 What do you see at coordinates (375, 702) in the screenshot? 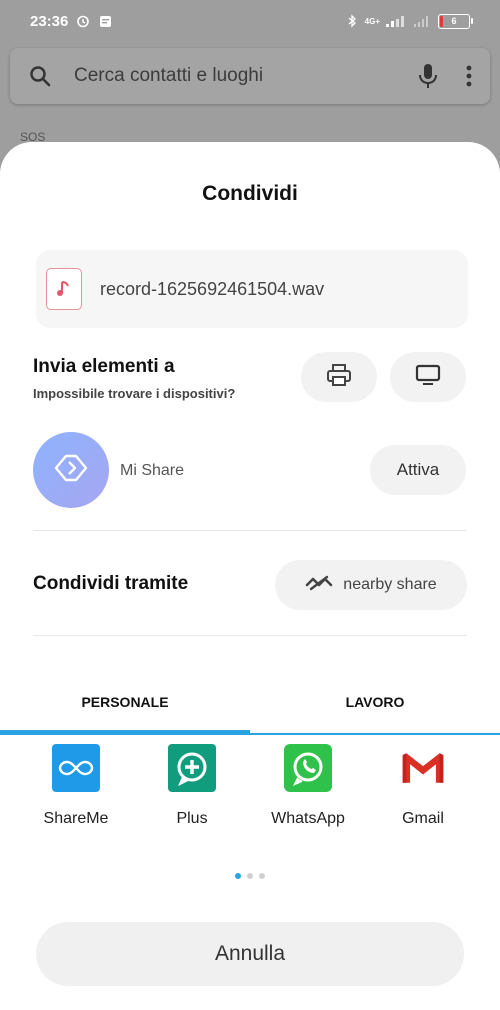
I see `tab-lavoro: LAVORO` at bounding box center [375, 702].